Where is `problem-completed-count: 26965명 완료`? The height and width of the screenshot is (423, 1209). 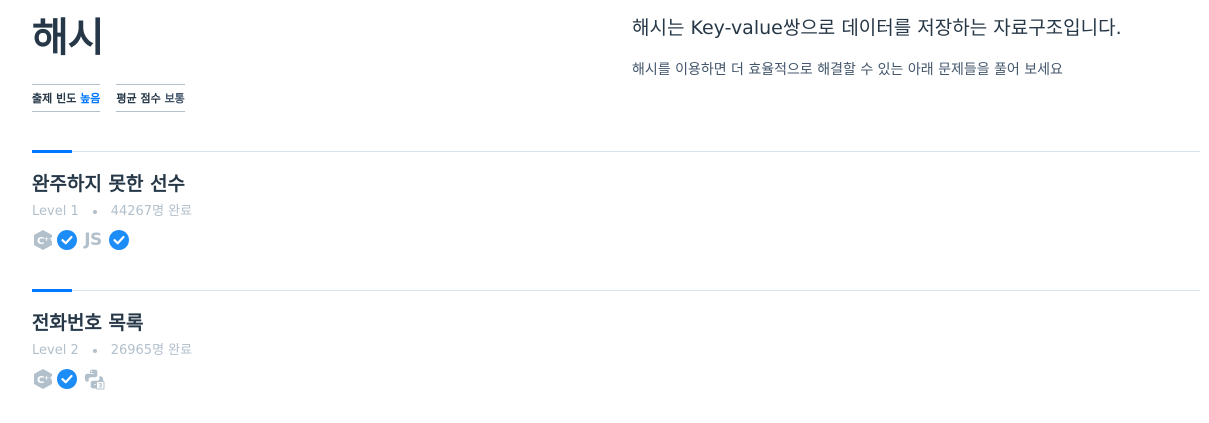 problem-completed-count: 26965명 완료 is located at coordinates (151, 350).